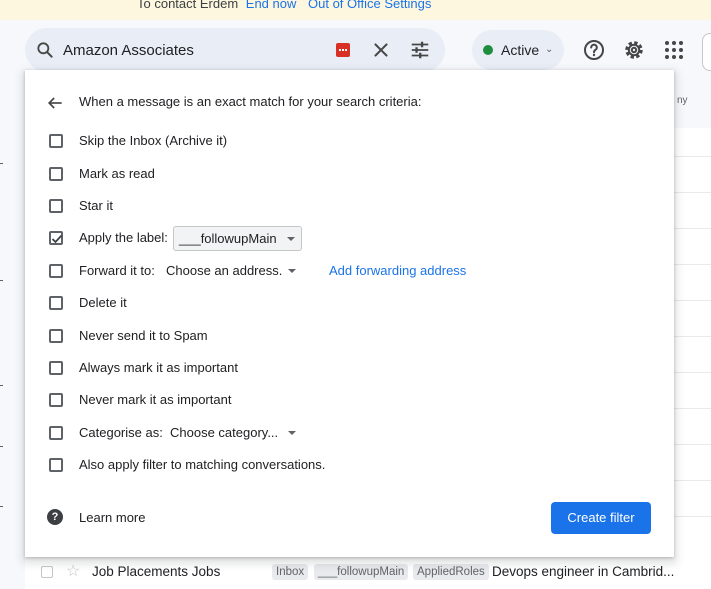 This screenshot has width=711, height=589. I want to click on option-label: Never mark it as important, so click(155, 399).